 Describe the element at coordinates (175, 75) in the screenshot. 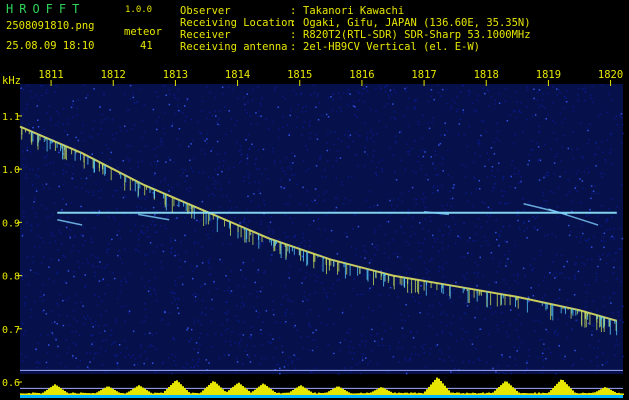

I see `x-tick-label: 1813` at that location.